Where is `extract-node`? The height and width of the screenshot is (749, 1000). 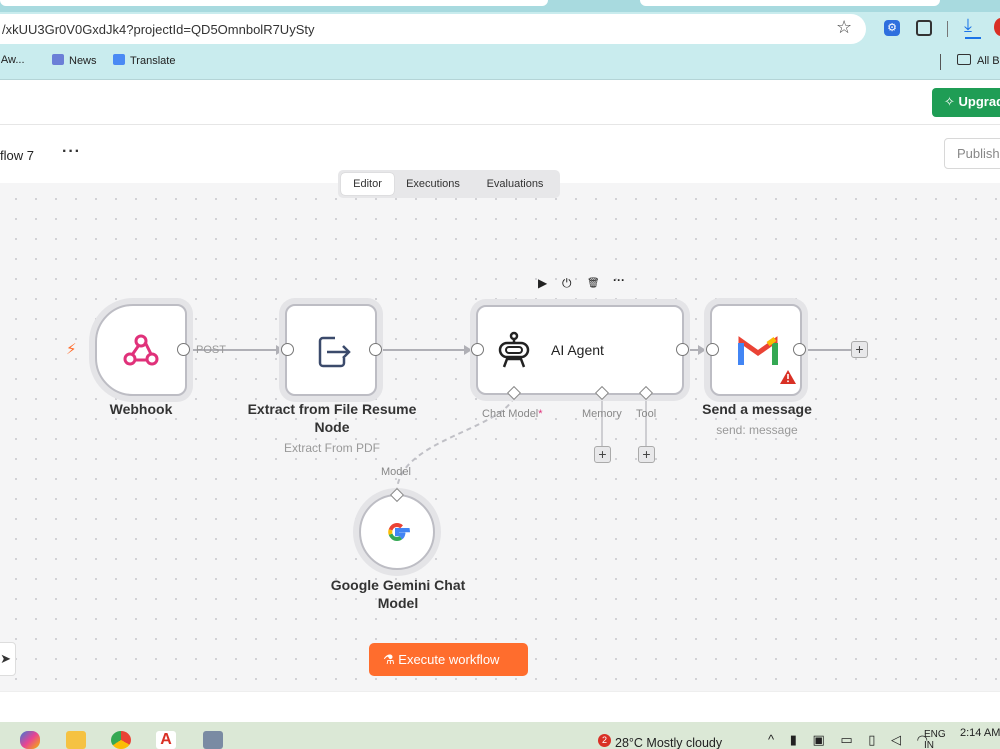
extract-node is located at coordinates (331, 350).